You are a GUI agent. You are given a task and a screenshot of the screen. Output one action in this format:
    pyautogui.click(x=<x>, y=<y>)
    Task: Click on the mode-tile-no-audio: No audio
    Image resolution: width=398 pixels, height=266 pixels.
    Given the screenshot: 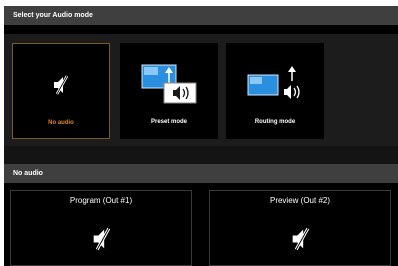 What is the action you would take?
    pyautogui.click(x=61, y=91)
    